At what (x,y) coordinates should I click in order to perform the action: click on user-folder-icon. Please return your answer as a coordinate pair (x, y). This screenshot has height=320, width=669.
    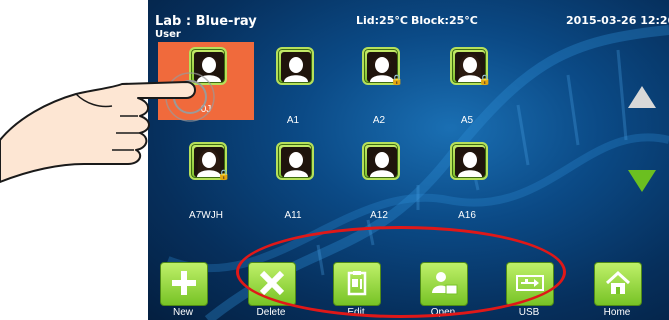
    Looking at the image, I should click on (445, 283).